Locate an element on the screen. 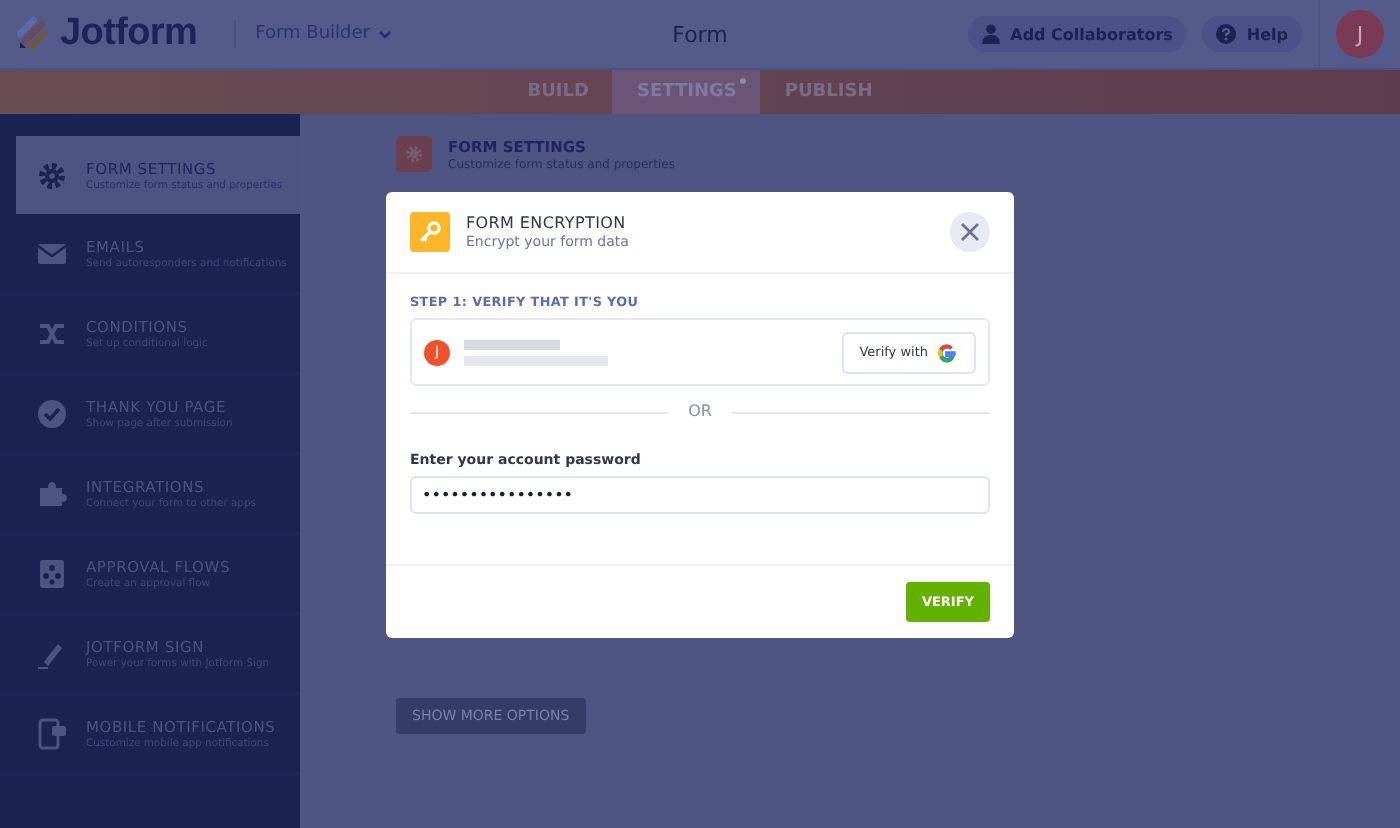 Image resolution: width=1400 pixels, height=828 pixels. or-divider-text: OR is located at coordinates (700, 411).